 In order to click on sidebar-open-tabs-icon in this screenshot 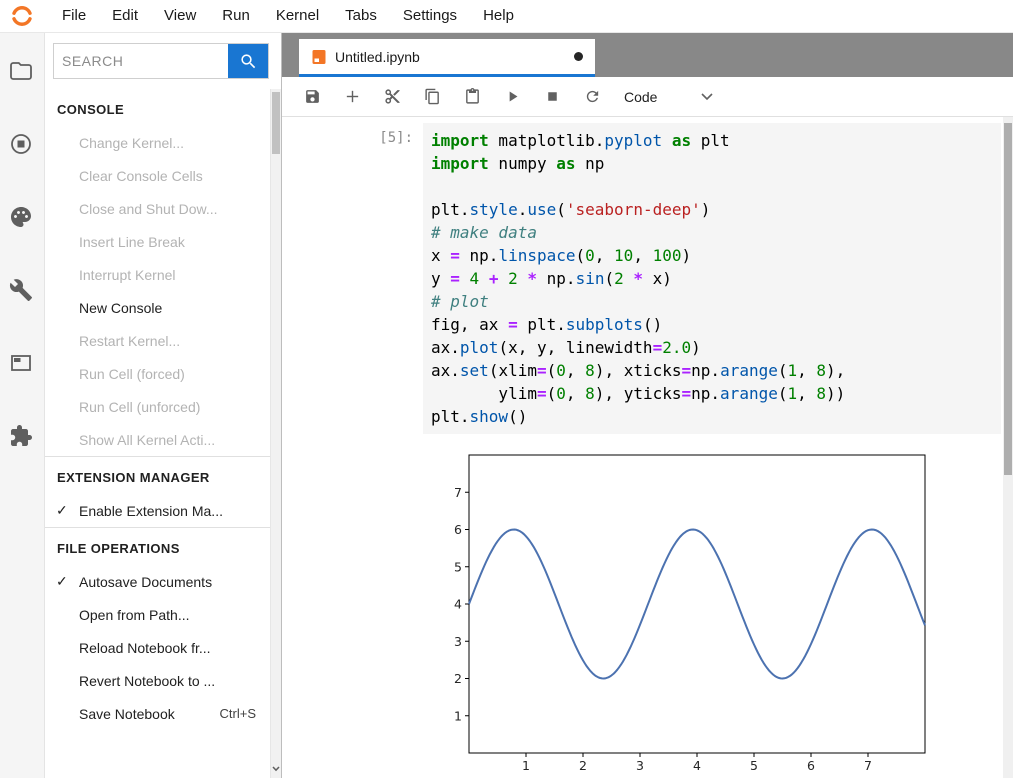, I will do `click(22, 364)`.